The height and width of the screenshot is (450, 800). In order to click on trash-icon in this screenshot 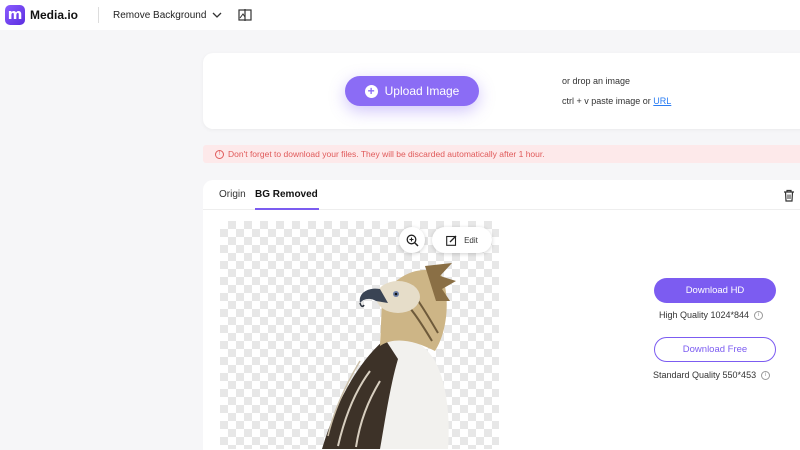, I will do `click(789, 195)`.